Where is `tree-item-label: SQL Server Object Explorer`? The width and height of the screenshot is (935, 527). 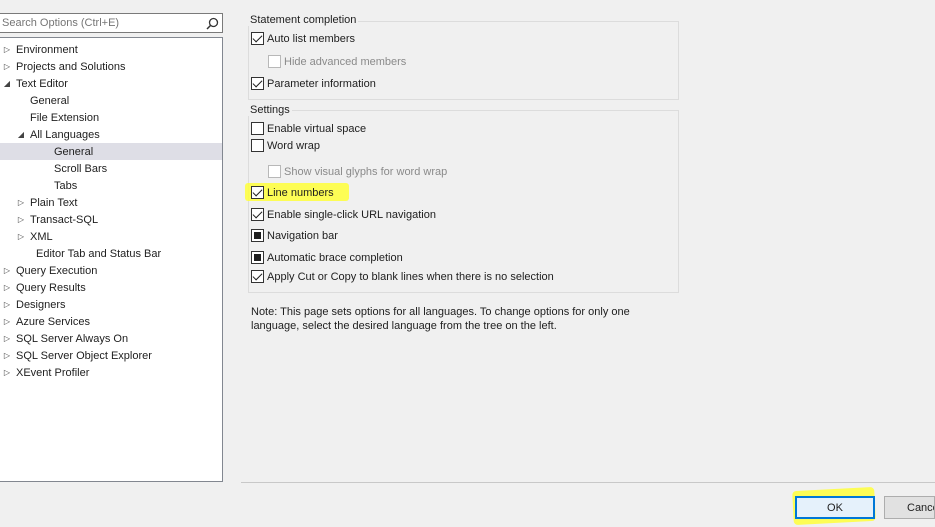
tree-item-label: SQL Server Object Explorer is located at coordinates (84, 355).